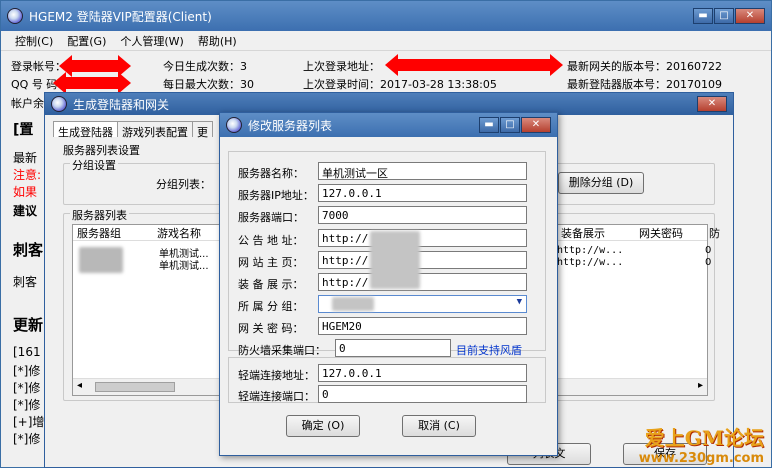 Image resolution: width=772 pixels, height=468 pixels. Describe the element at coordinates (422, 373) in the screenshot. I see `client-addr-input: 127.0.0.1` at that location.